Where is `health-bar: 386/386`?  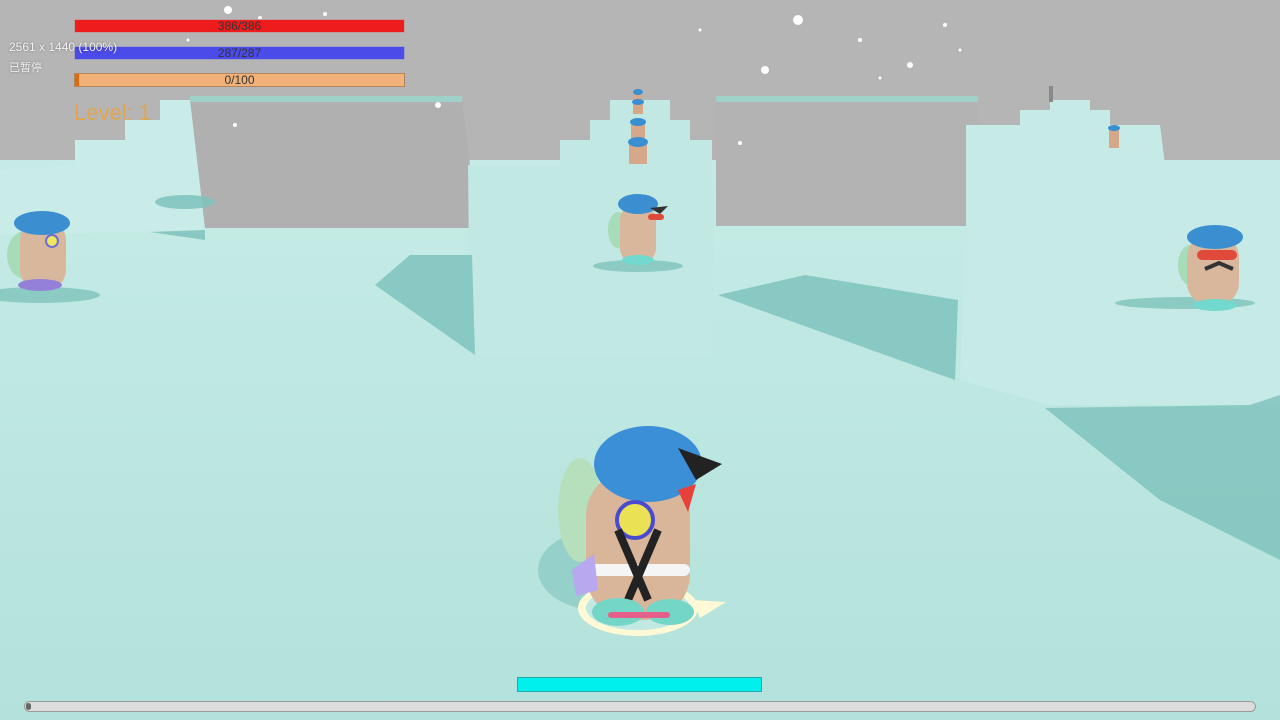
health-bar: 386/386 is located at coordinates (239, 26).